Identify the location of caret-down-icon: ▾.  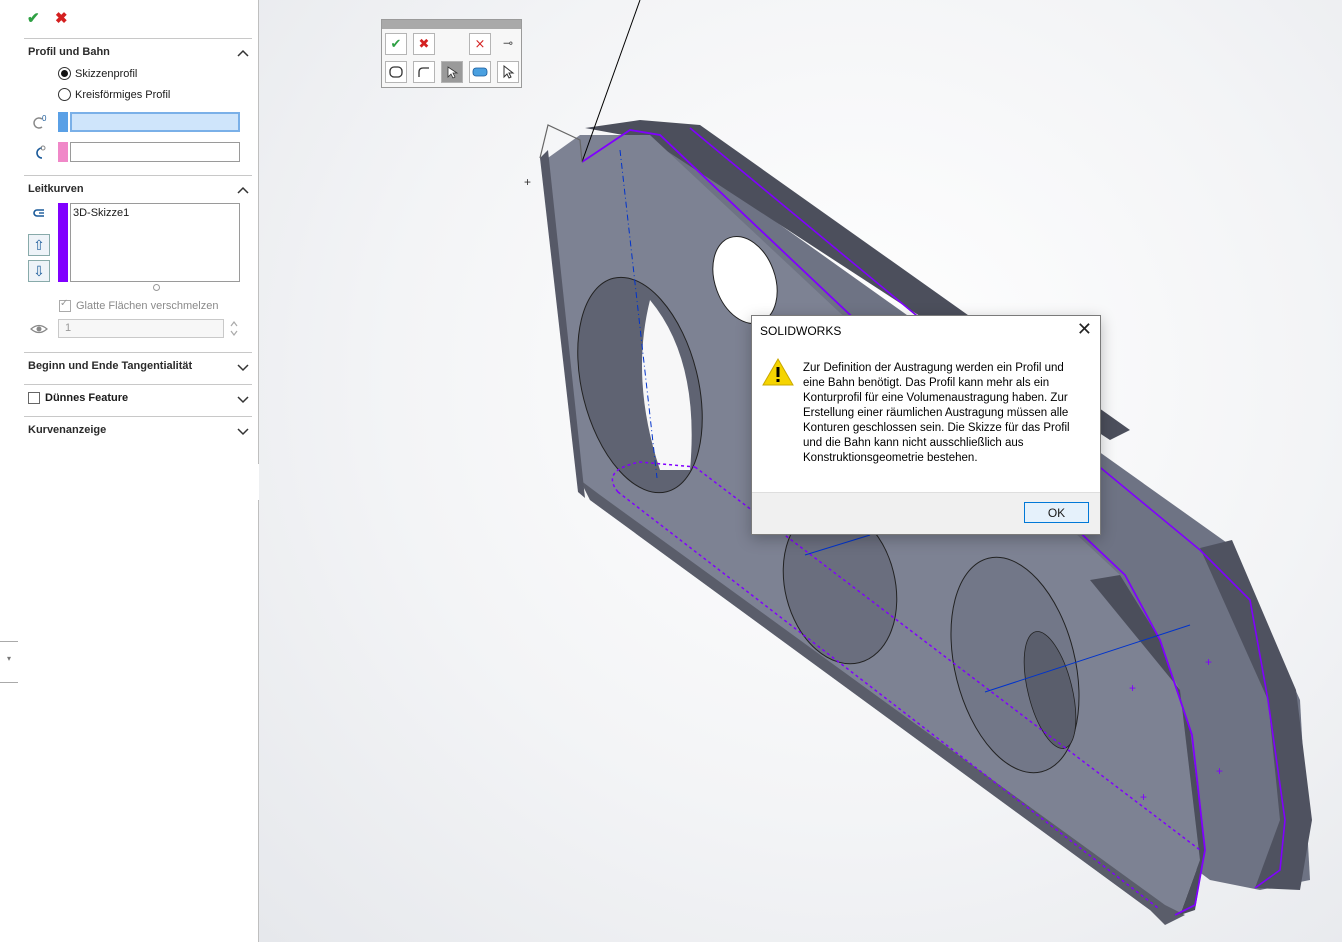
(9, 658).